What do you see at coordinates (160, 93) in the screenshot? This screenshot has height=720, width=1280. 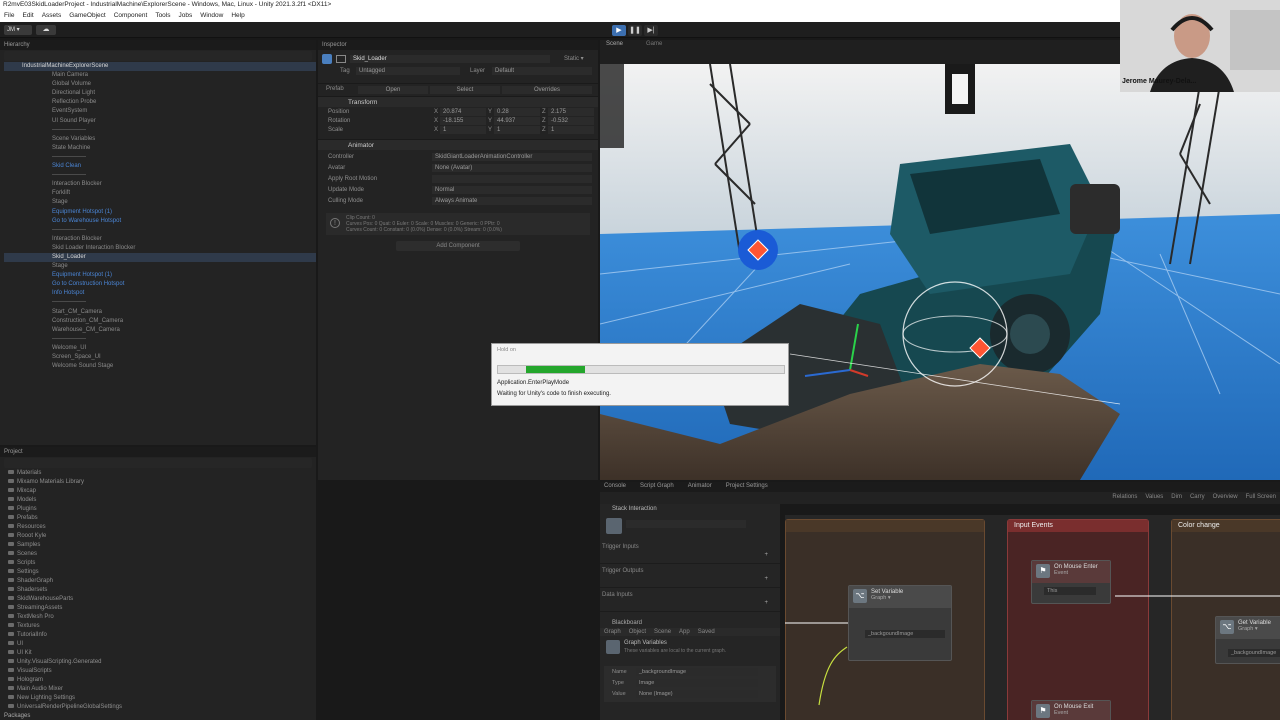 I see `hierarchy-item: Directional Light` at bounding box center [160, 93].